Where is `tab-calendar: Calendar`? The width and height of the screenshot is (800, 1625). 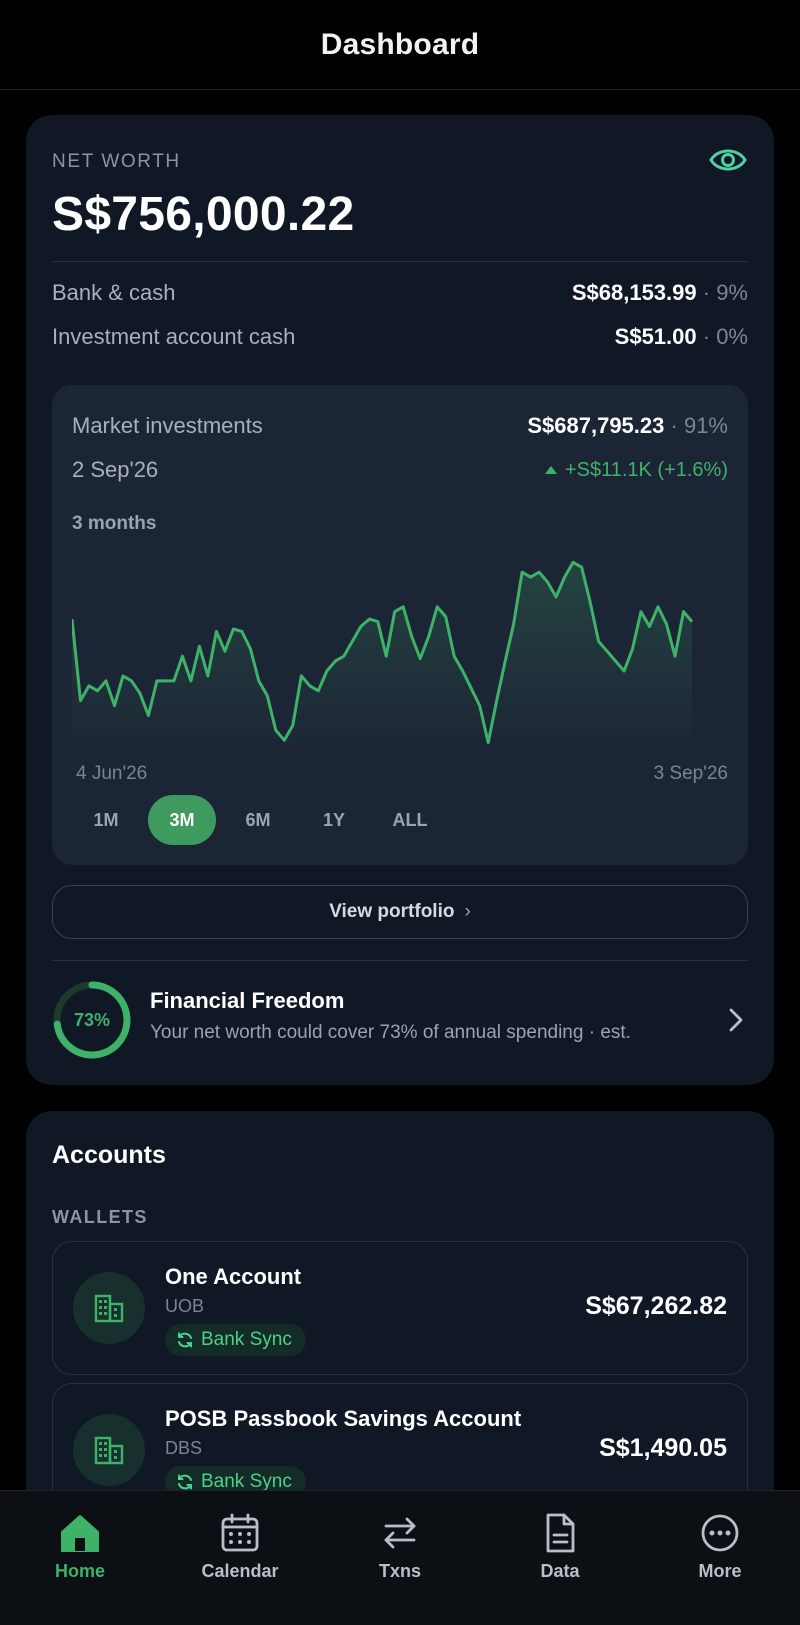 tab-calendar: Calendar is located at coordinates (240, 1558).